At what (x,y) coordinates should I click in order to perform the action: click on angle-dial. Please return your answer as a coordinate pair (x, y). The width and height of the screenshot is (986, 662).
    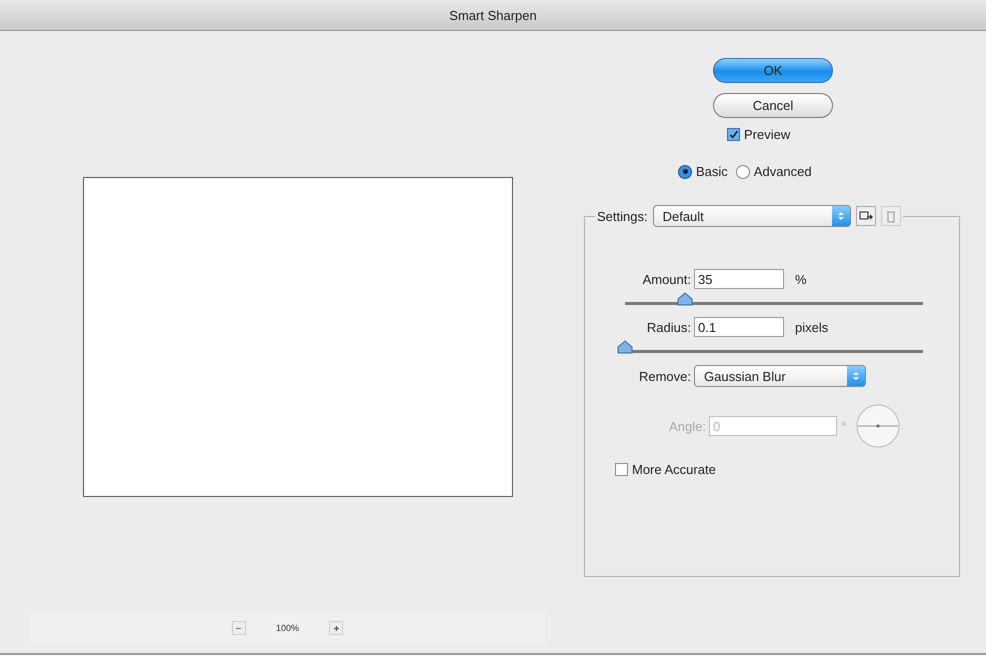
    Looking at the image, I should click on (878, 426).